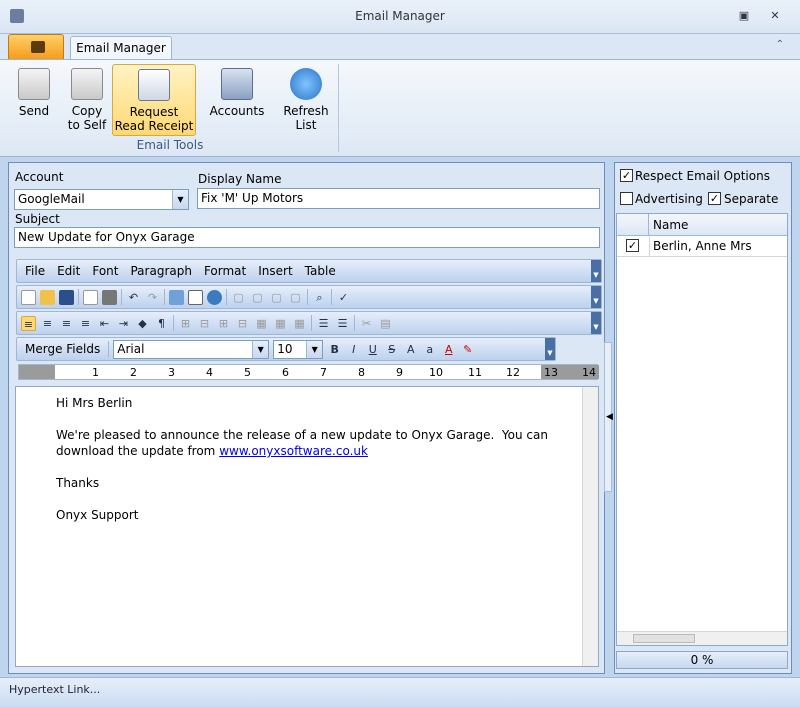 This screenshot has width=800, height=707. I want to click on ruler-mark: 6, so click(285, 372).